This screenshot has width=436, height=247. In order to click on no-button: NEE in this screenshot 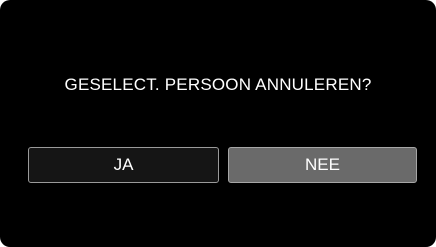, I will do `click(322, 165)`.